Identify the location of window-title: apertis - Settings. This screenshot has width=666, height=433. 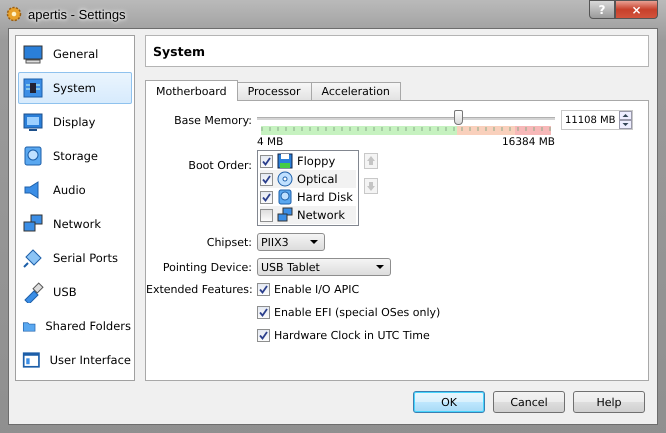
(77, 14).